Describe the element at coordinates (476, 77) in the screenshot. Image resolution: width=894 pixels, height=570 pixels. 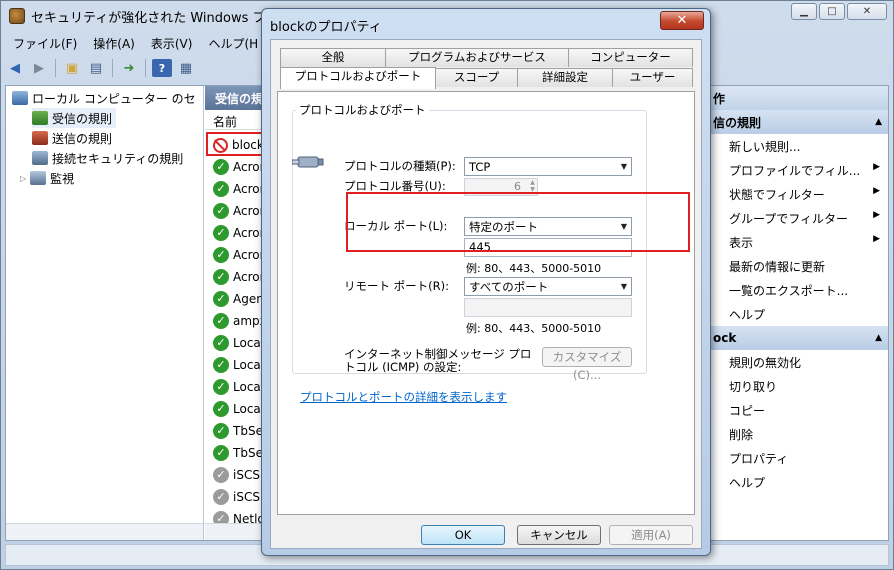
I see `tab-scope: スコープ` at that location.